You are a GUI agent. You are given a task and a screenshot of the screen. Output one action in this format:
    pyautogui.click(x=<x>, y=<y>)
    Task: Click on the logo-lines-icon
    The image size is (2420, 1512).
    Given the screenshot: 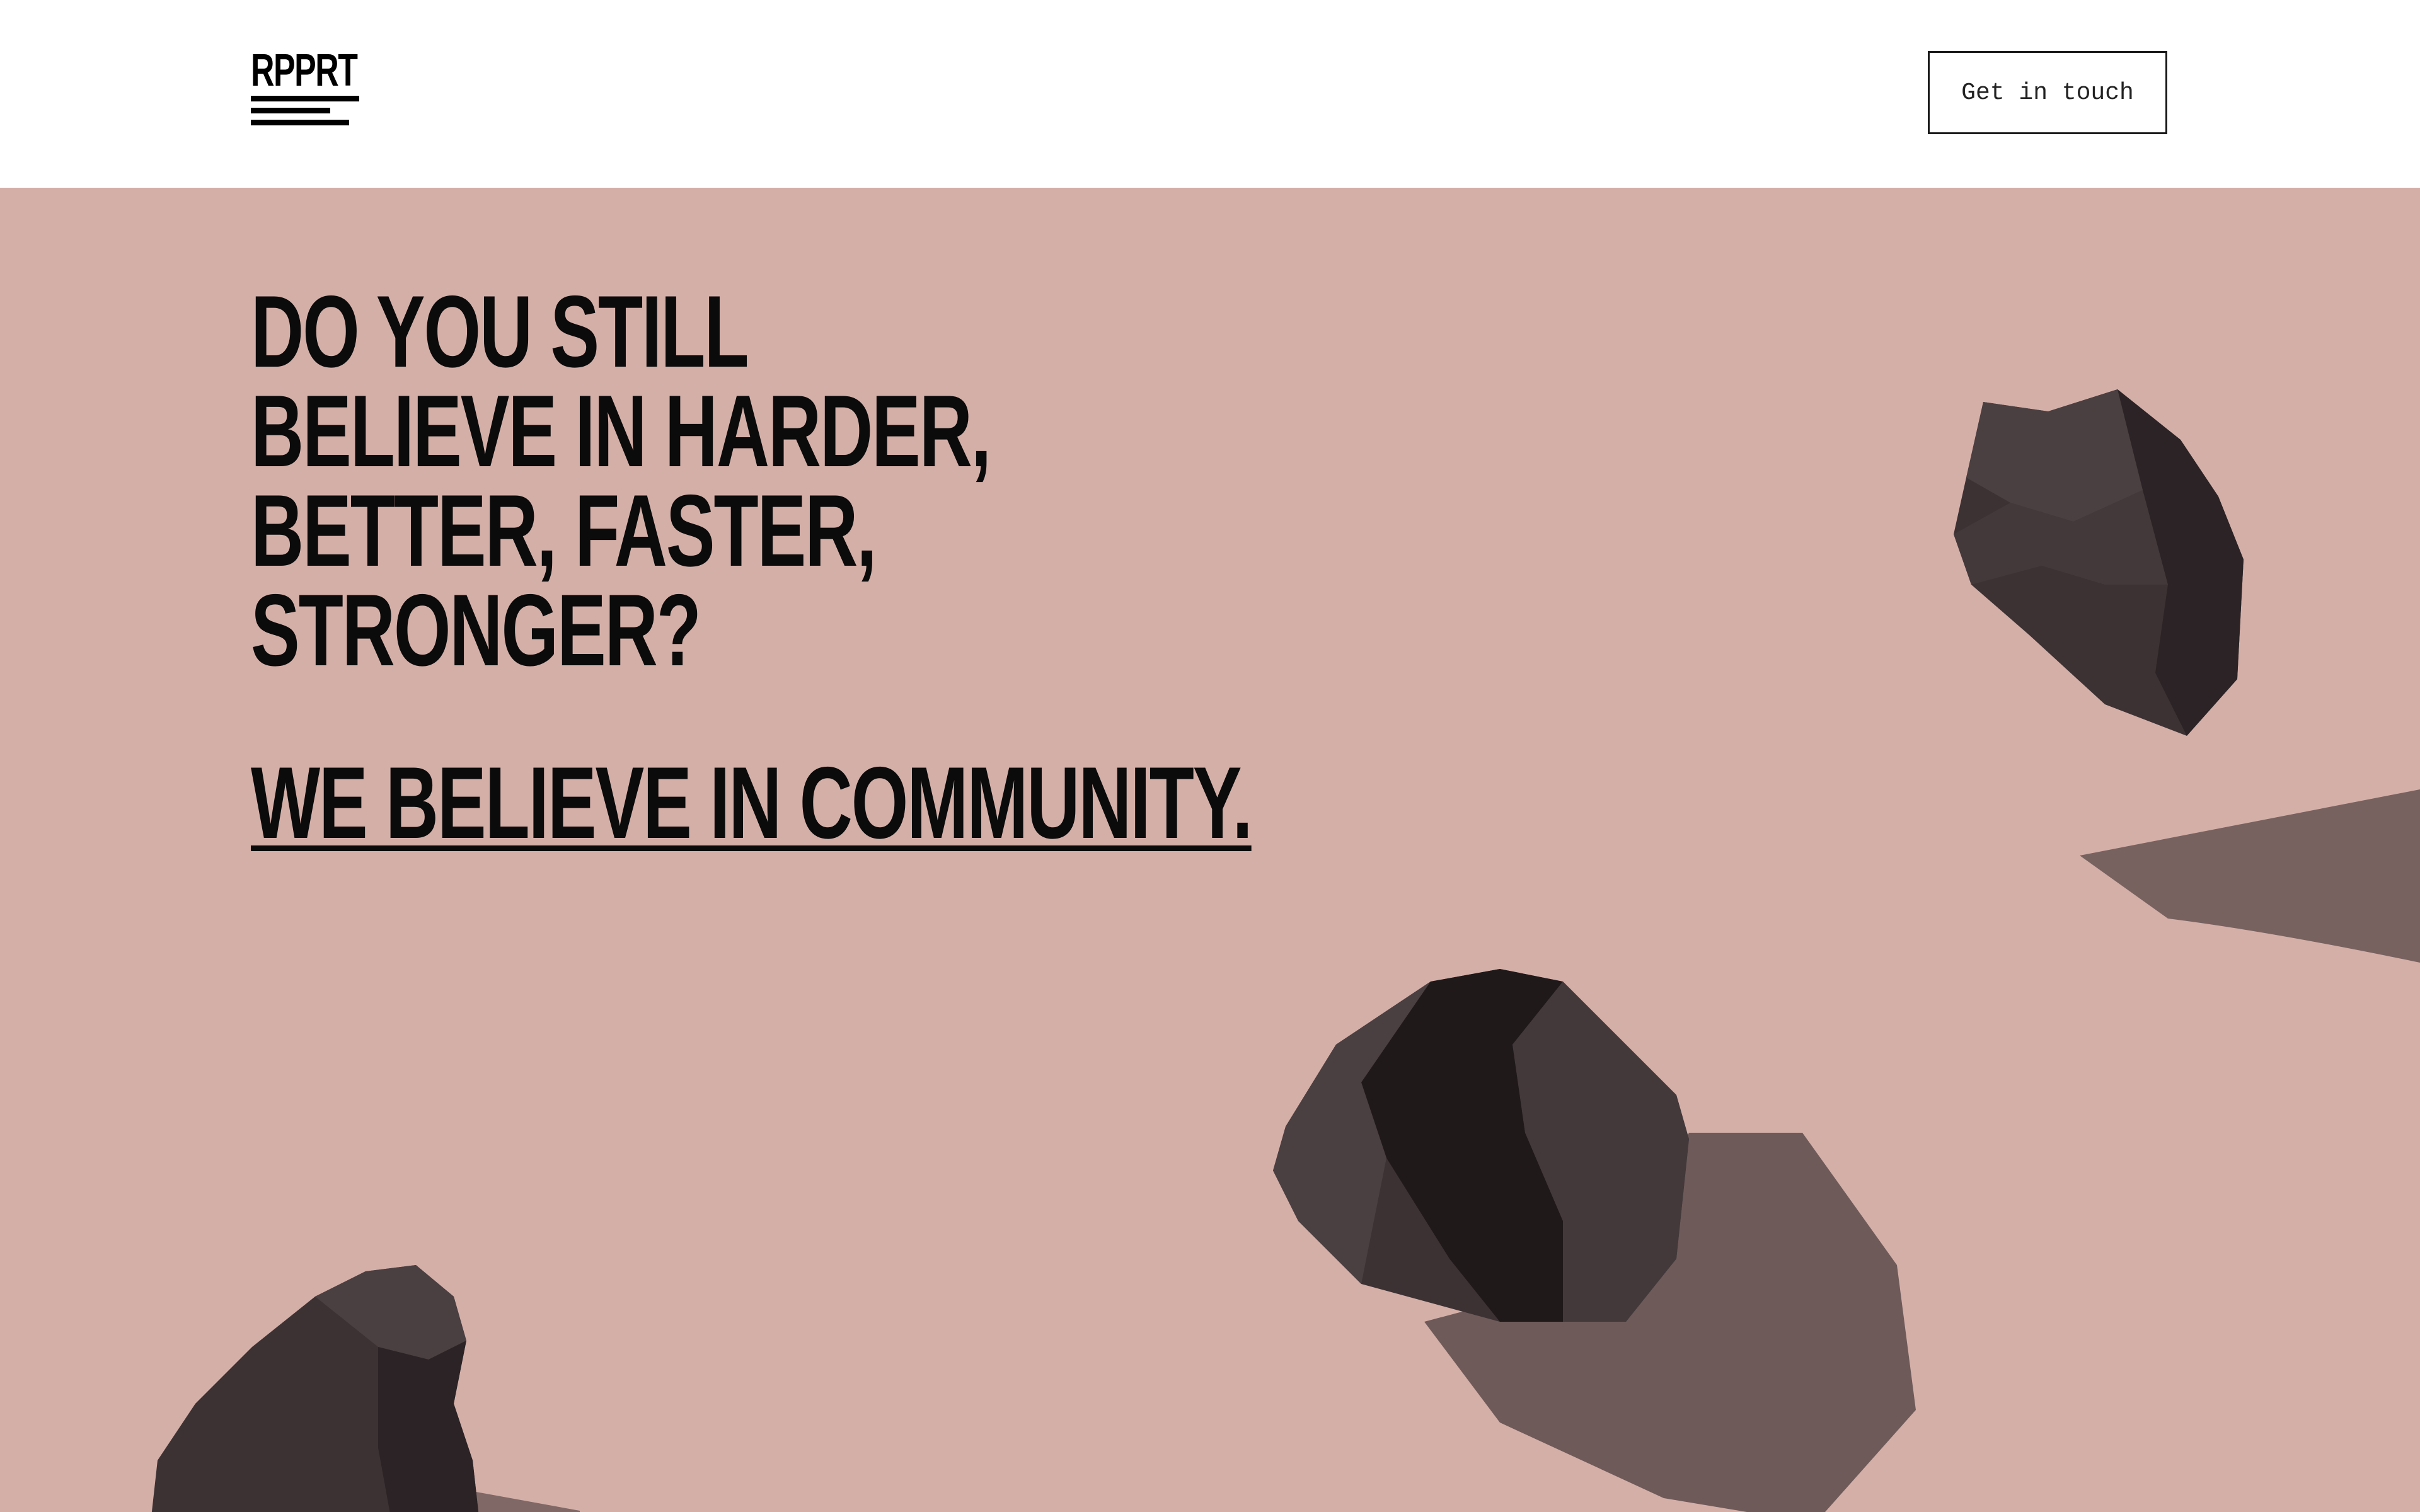 What is the action you would take?
    pyautogui.click(x=305, y=110)
    